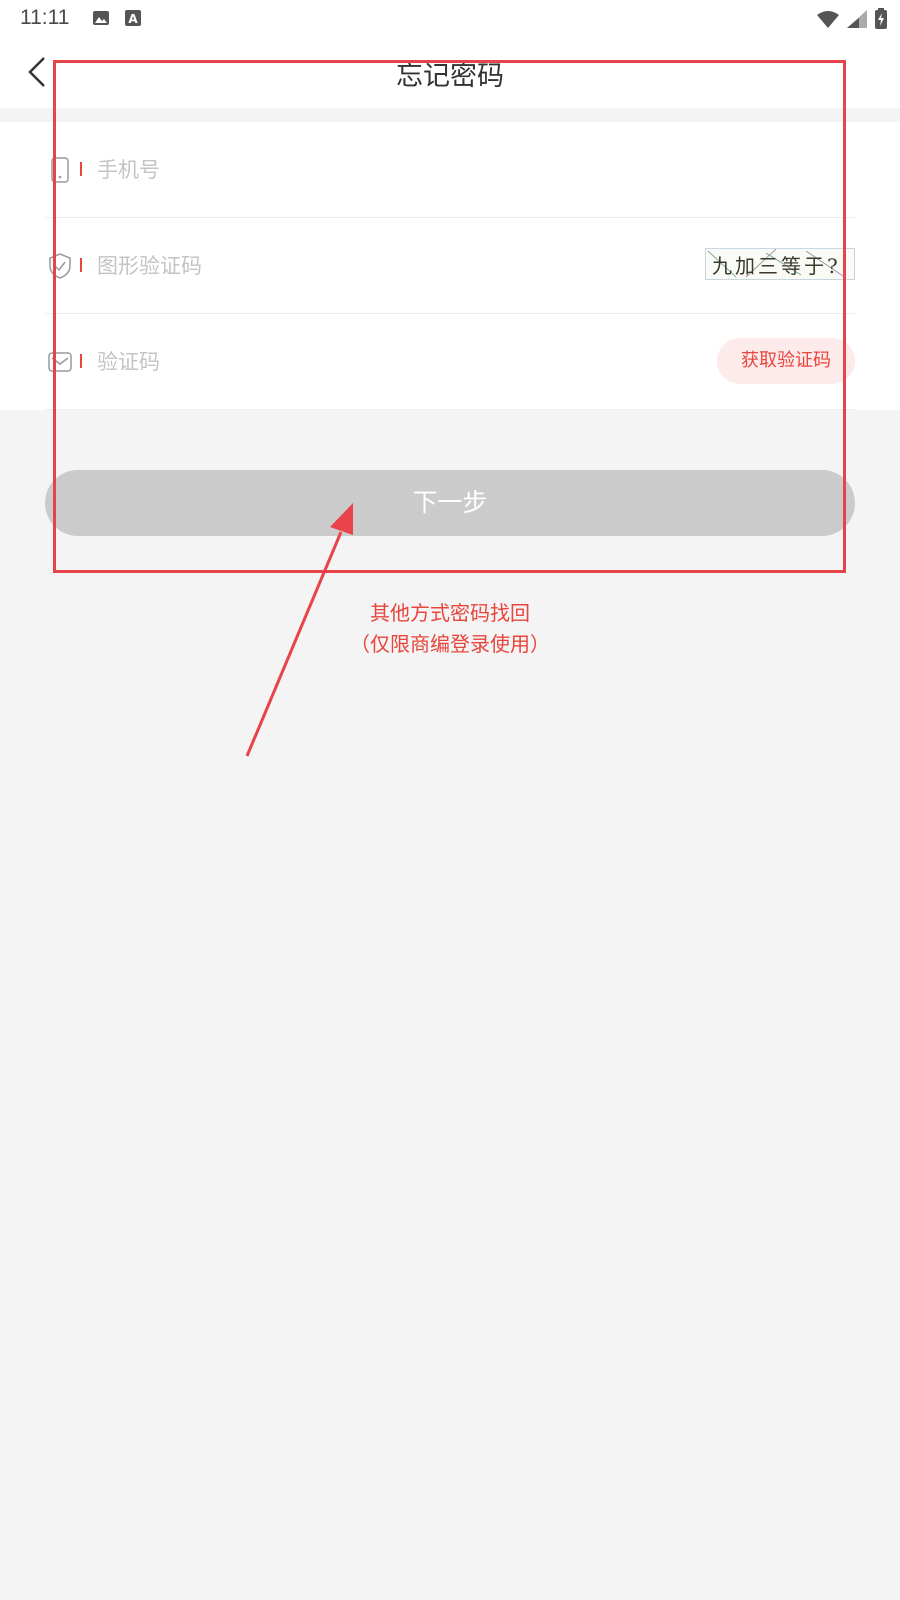  Describe the element at coordinates (450, 19) in the screenshot. I see `status-bar: 11:11 A` at that location.